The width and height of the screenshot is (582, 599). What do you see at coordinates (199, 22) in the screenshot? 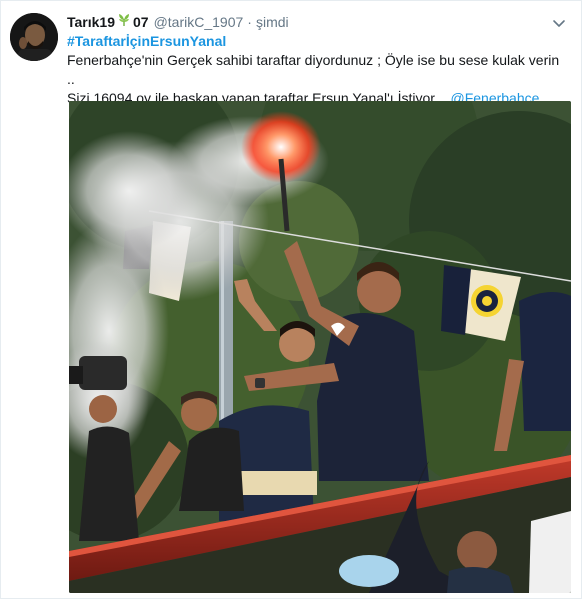
I see `user-handle: @tarikC_1907` at bounding box center [199, 22].